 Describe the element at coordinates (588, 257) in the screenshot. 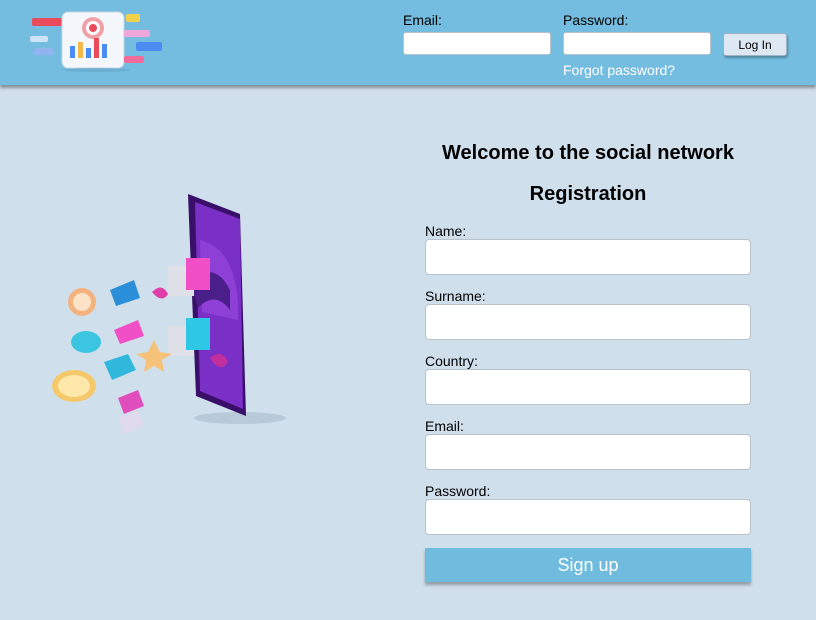

I see `name-input` at that location.